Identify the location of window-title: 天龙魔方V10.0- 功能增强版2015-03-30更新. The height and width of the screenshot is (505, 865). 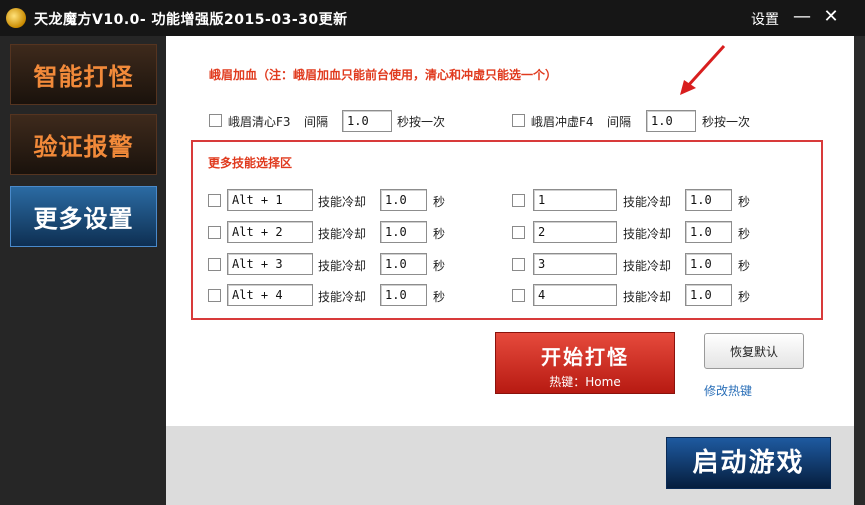
(191, 20).